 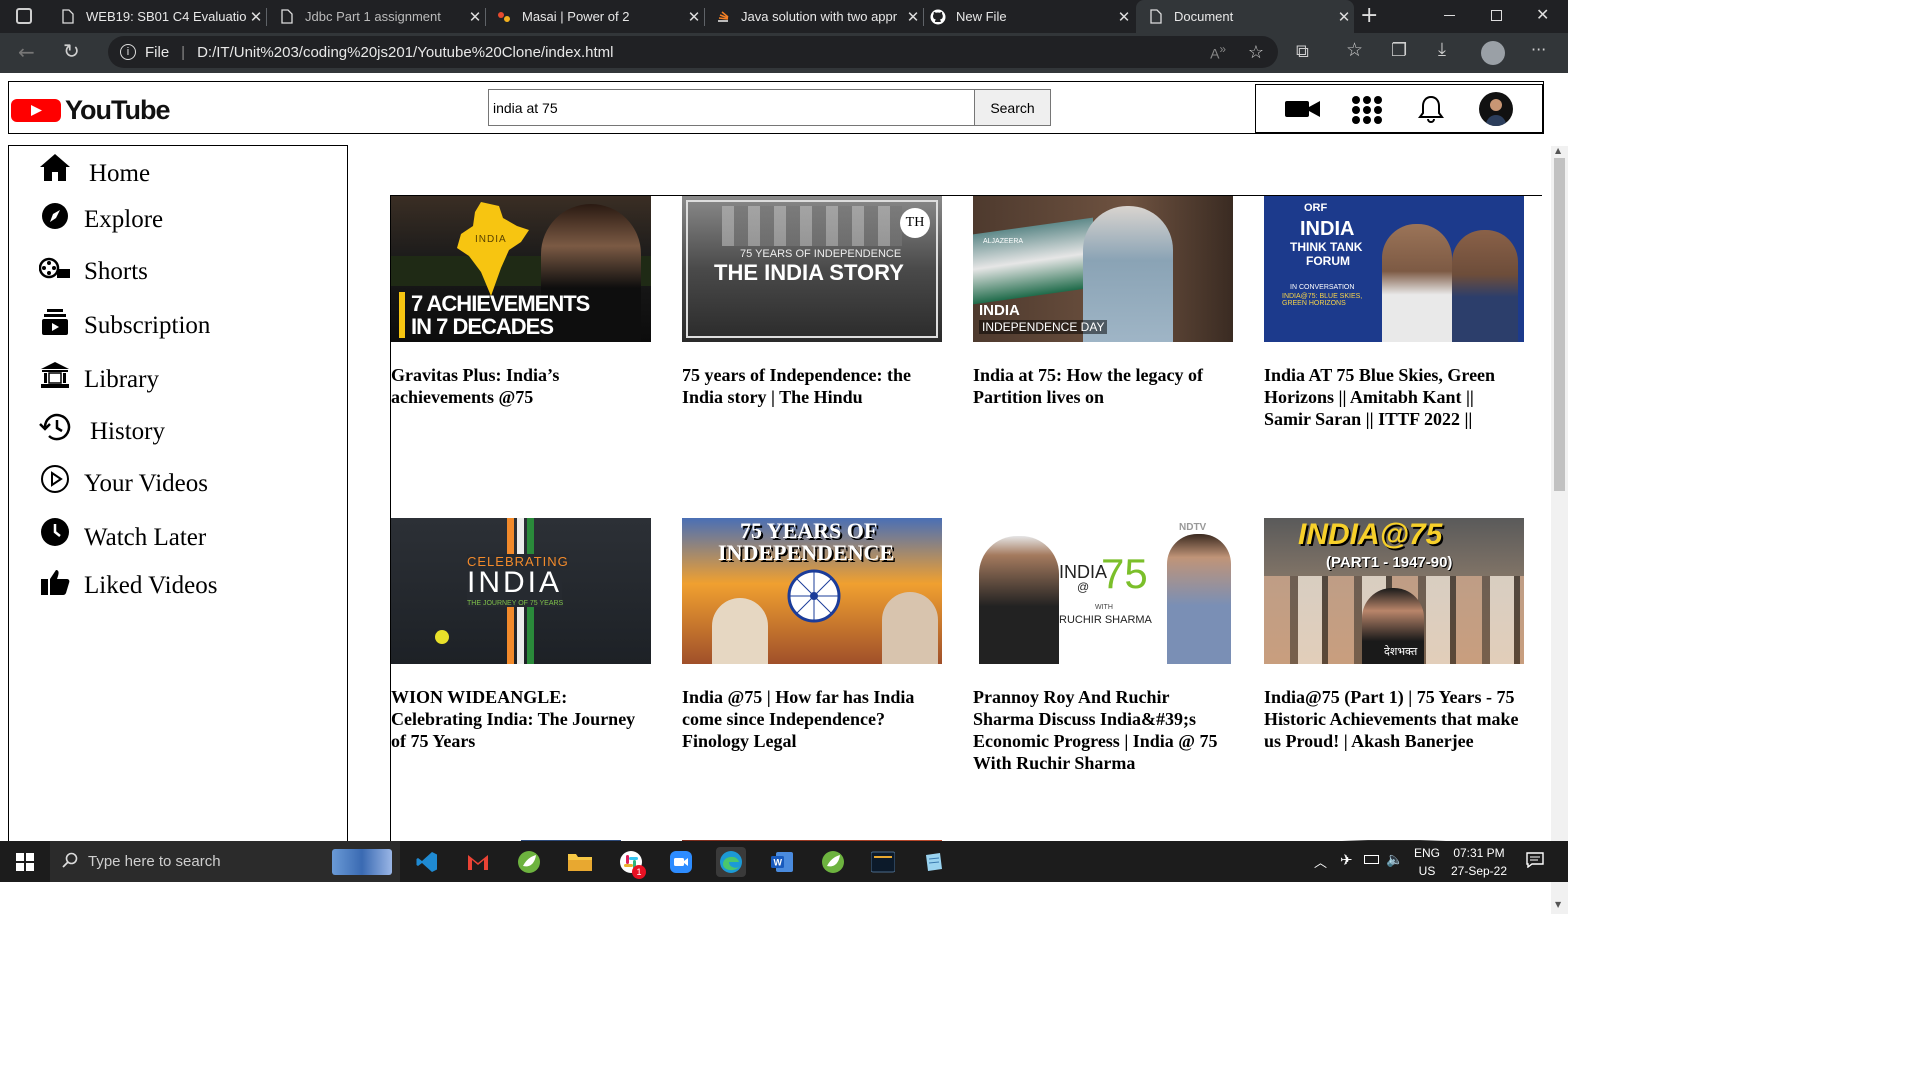 What do you see at coordinates (1558, 904) in the screenshot?
I see `scroll-down-arrow-icon: ▼` at bounding box center [1558, 904].